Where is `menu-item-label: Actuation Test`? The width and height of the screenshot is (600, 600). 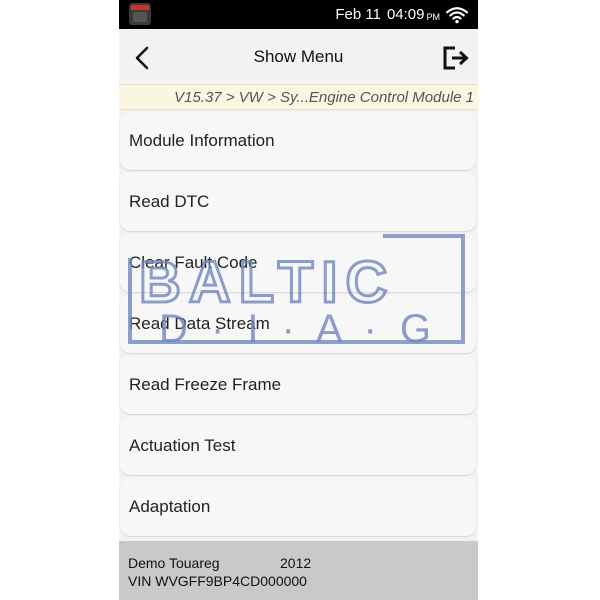 menu-item-label: Actuation Test is located at coordinates (182, 445).